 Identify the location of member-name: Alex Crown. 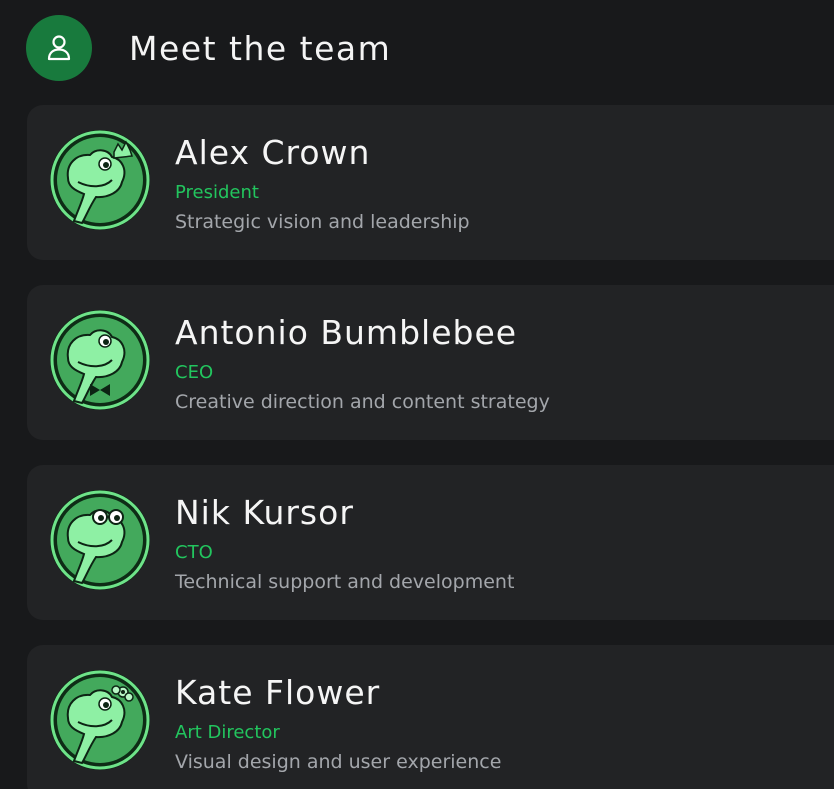
(273, 152).